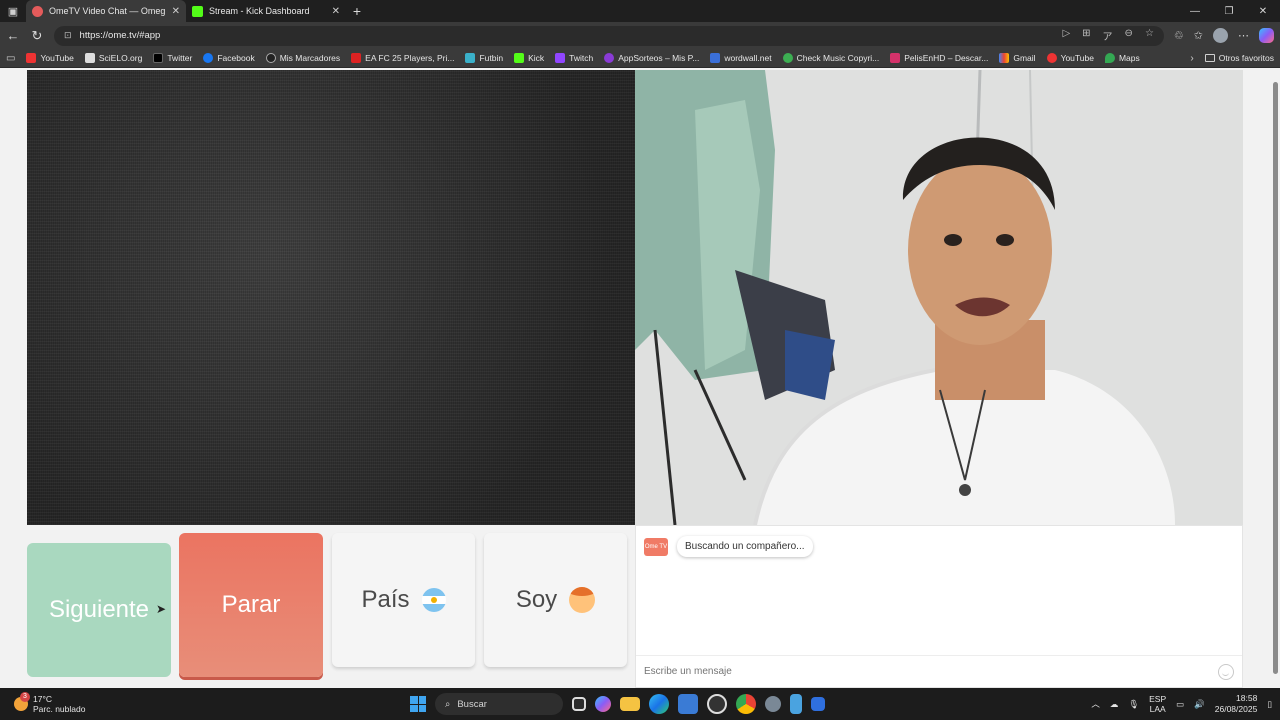  I want to click on back-icon: ←, so click(13, 35).